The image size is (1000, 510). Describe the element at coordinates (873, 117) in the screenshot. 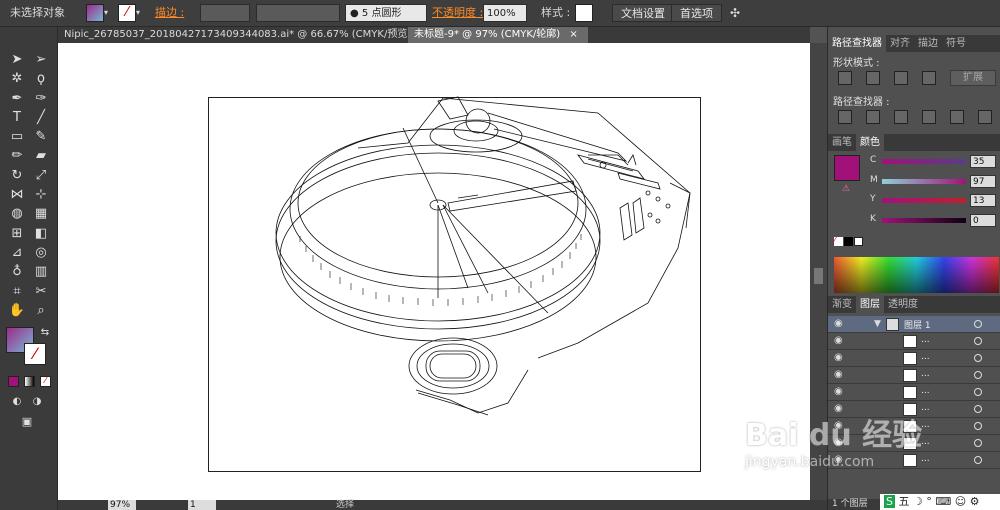

I see `trim-icon` at that location.